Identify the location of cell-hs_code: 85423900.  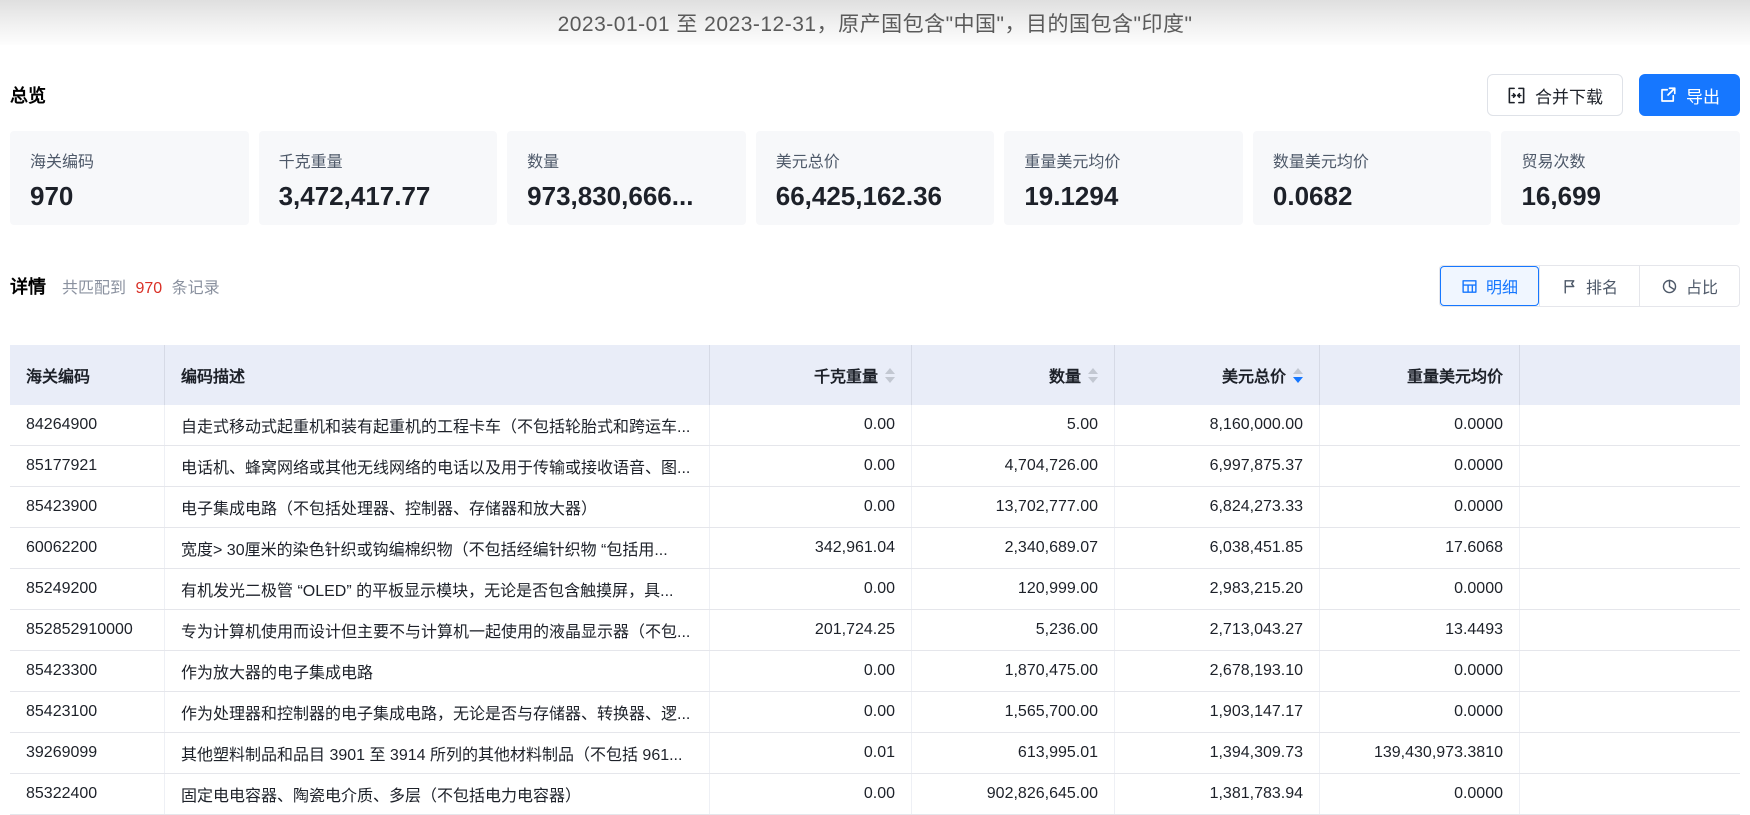
(87, 507).